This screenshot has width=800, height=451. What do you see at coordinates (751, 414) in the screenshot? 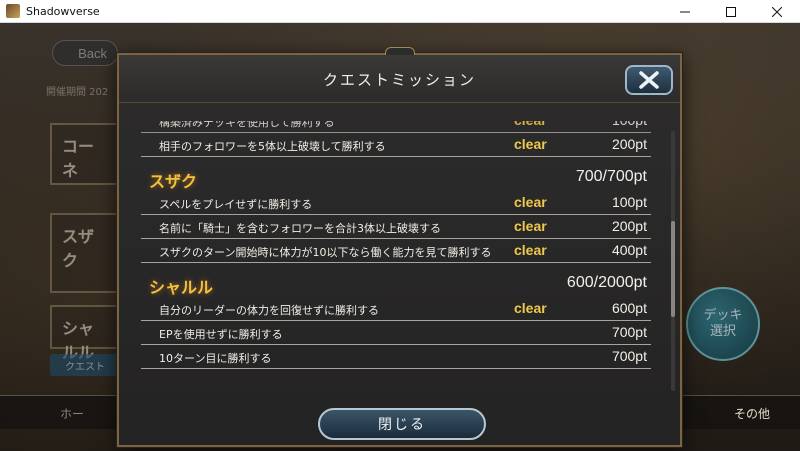
I see `nav-other: その他` at bounding box center [751, 414].